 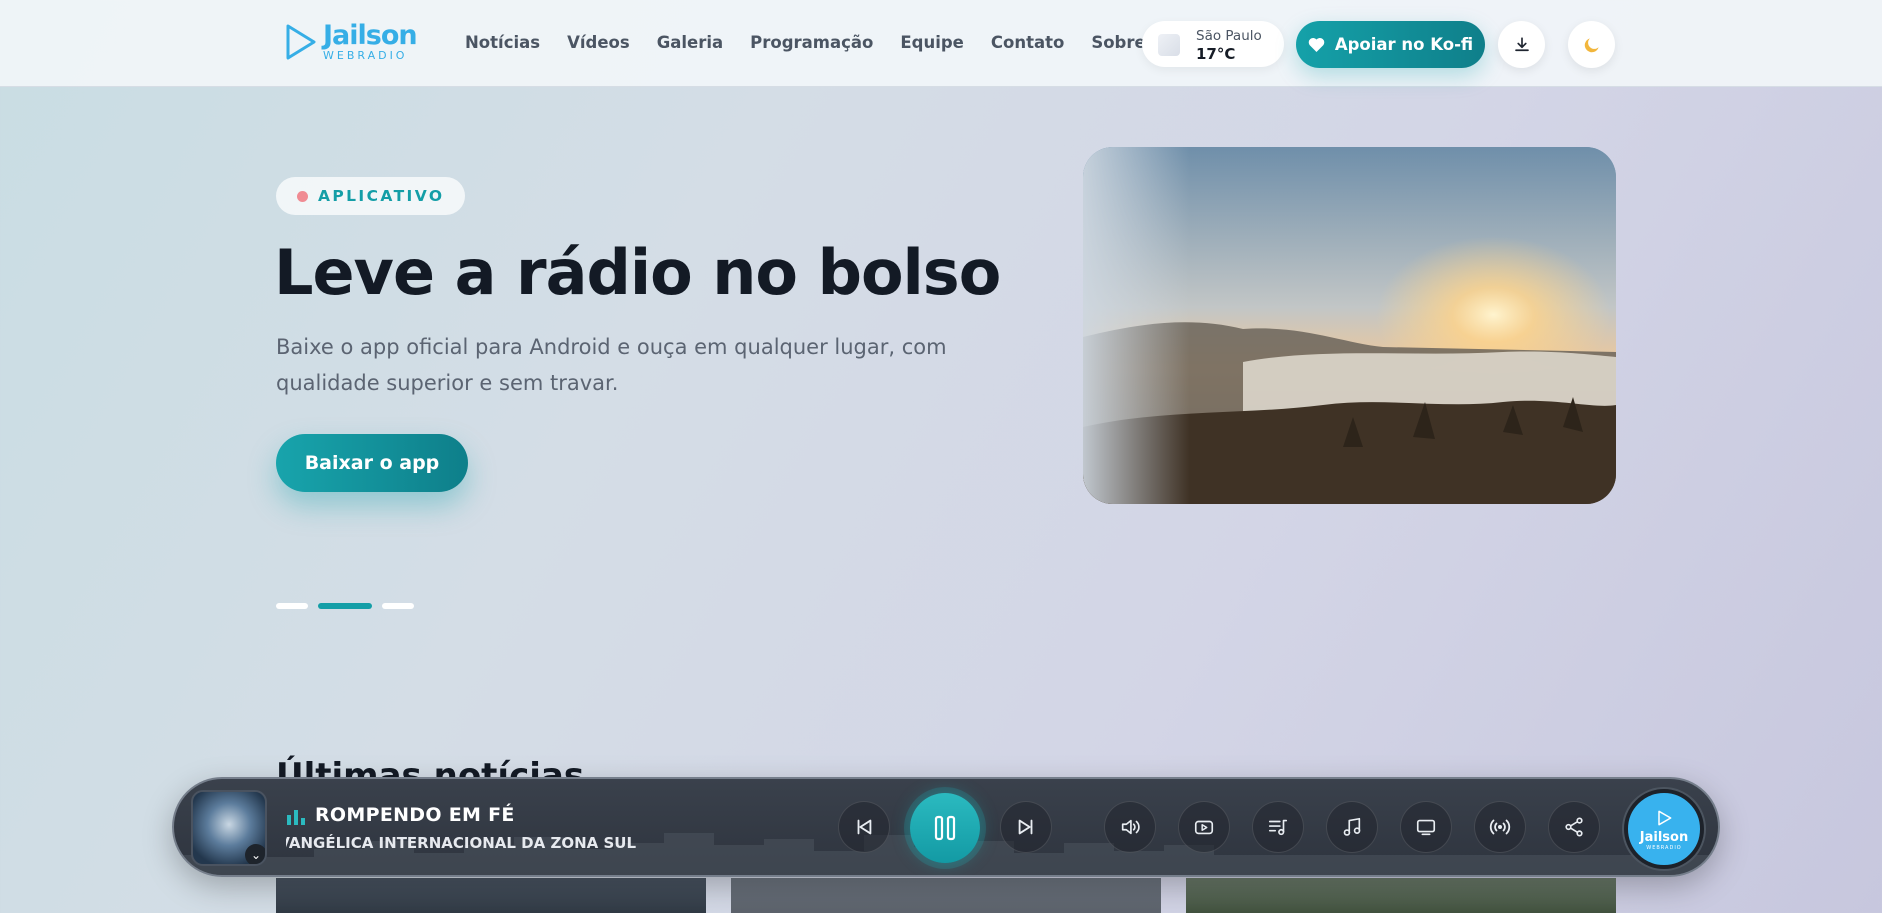 I want to click on pause-button, so click(x=945, y=828).